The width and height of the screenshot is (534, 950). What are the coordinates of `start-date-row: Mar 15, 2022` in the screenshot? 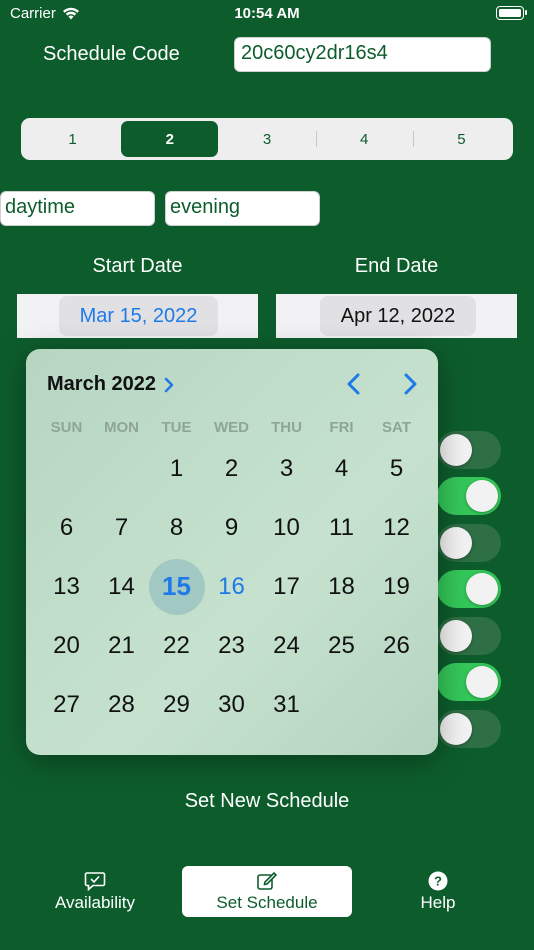 It's located at (137, 316).